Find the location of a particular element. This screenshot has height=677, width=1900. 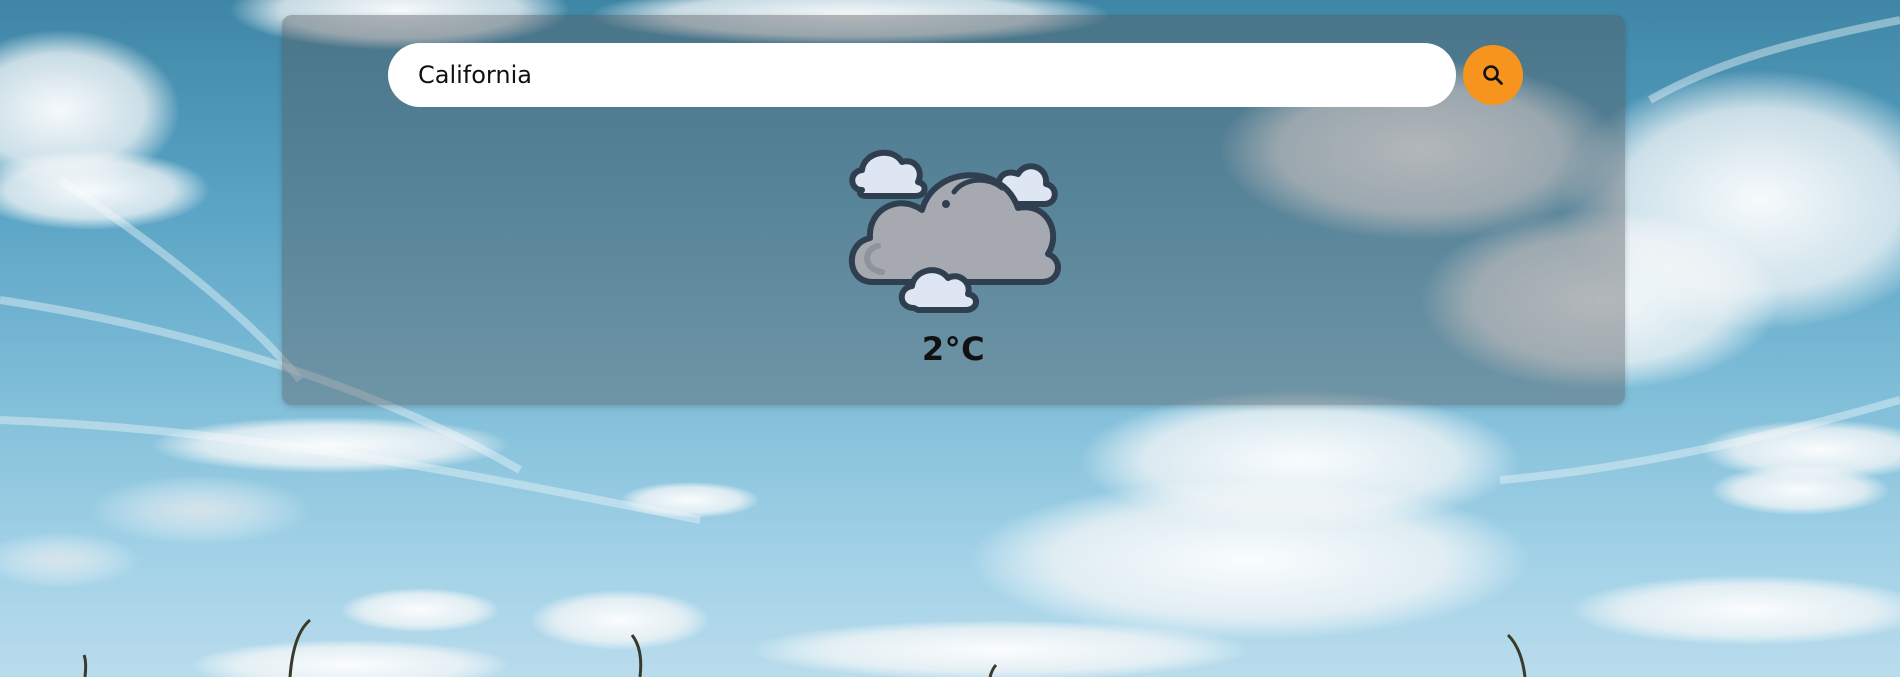

search-bar is located at coordinates (955, 75).